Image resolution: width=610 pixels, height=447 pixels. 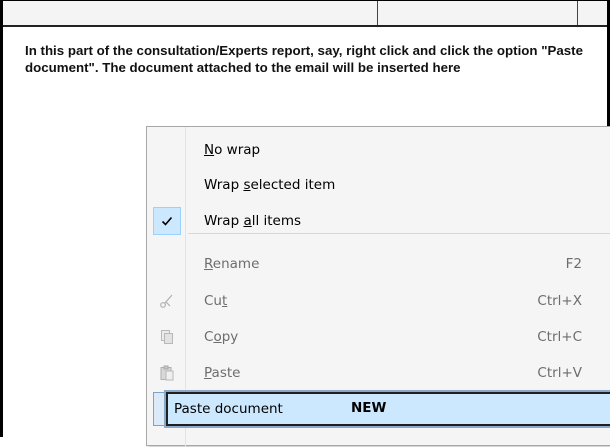 I want to click on shortcut-label: F2, so click(x=573, y=264).